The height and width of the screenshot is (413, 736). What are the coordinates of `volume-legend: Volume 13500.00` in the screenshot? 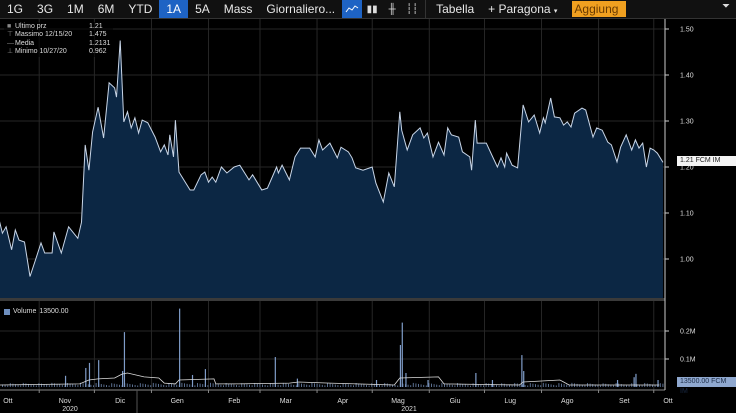 It's located at (36, 311).